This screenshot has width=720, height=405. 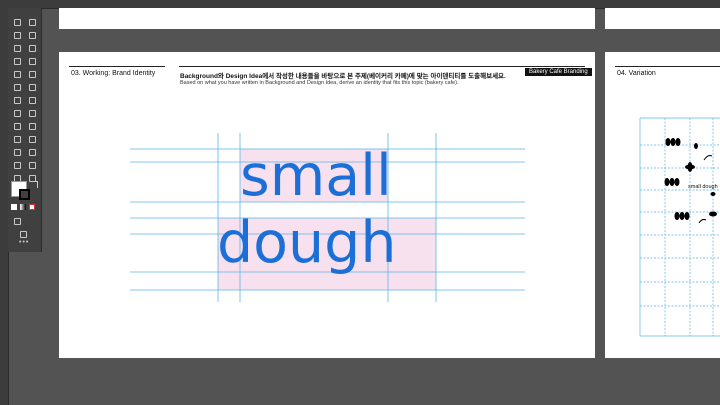 What do you see at coordinates (17, 35) in the screenshot?
I see `magic-wand-tool-icon` at bounding box center [17, 35].